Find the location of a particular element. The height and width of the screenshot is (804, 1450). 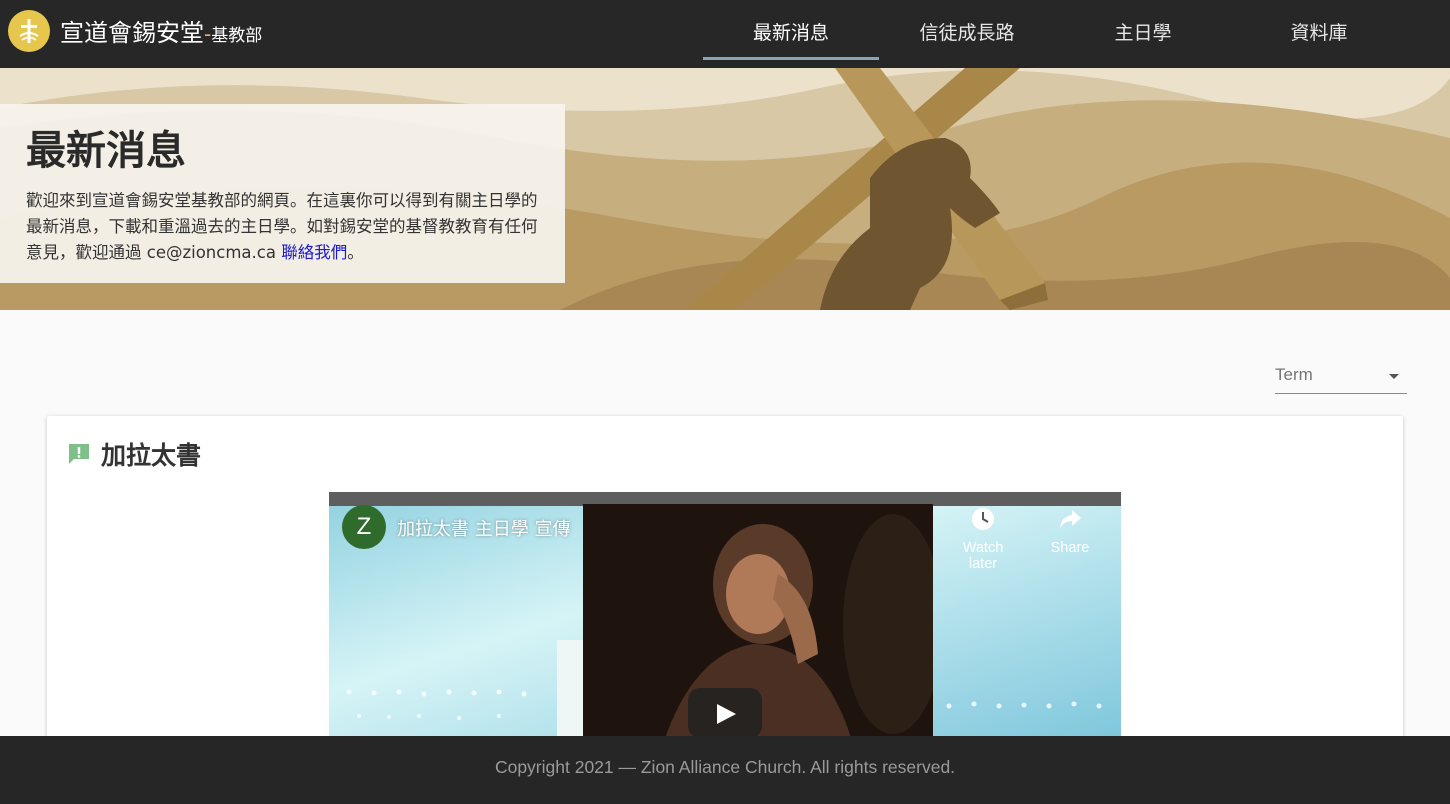

share-label: Share is located at coordinates (1070, 548).